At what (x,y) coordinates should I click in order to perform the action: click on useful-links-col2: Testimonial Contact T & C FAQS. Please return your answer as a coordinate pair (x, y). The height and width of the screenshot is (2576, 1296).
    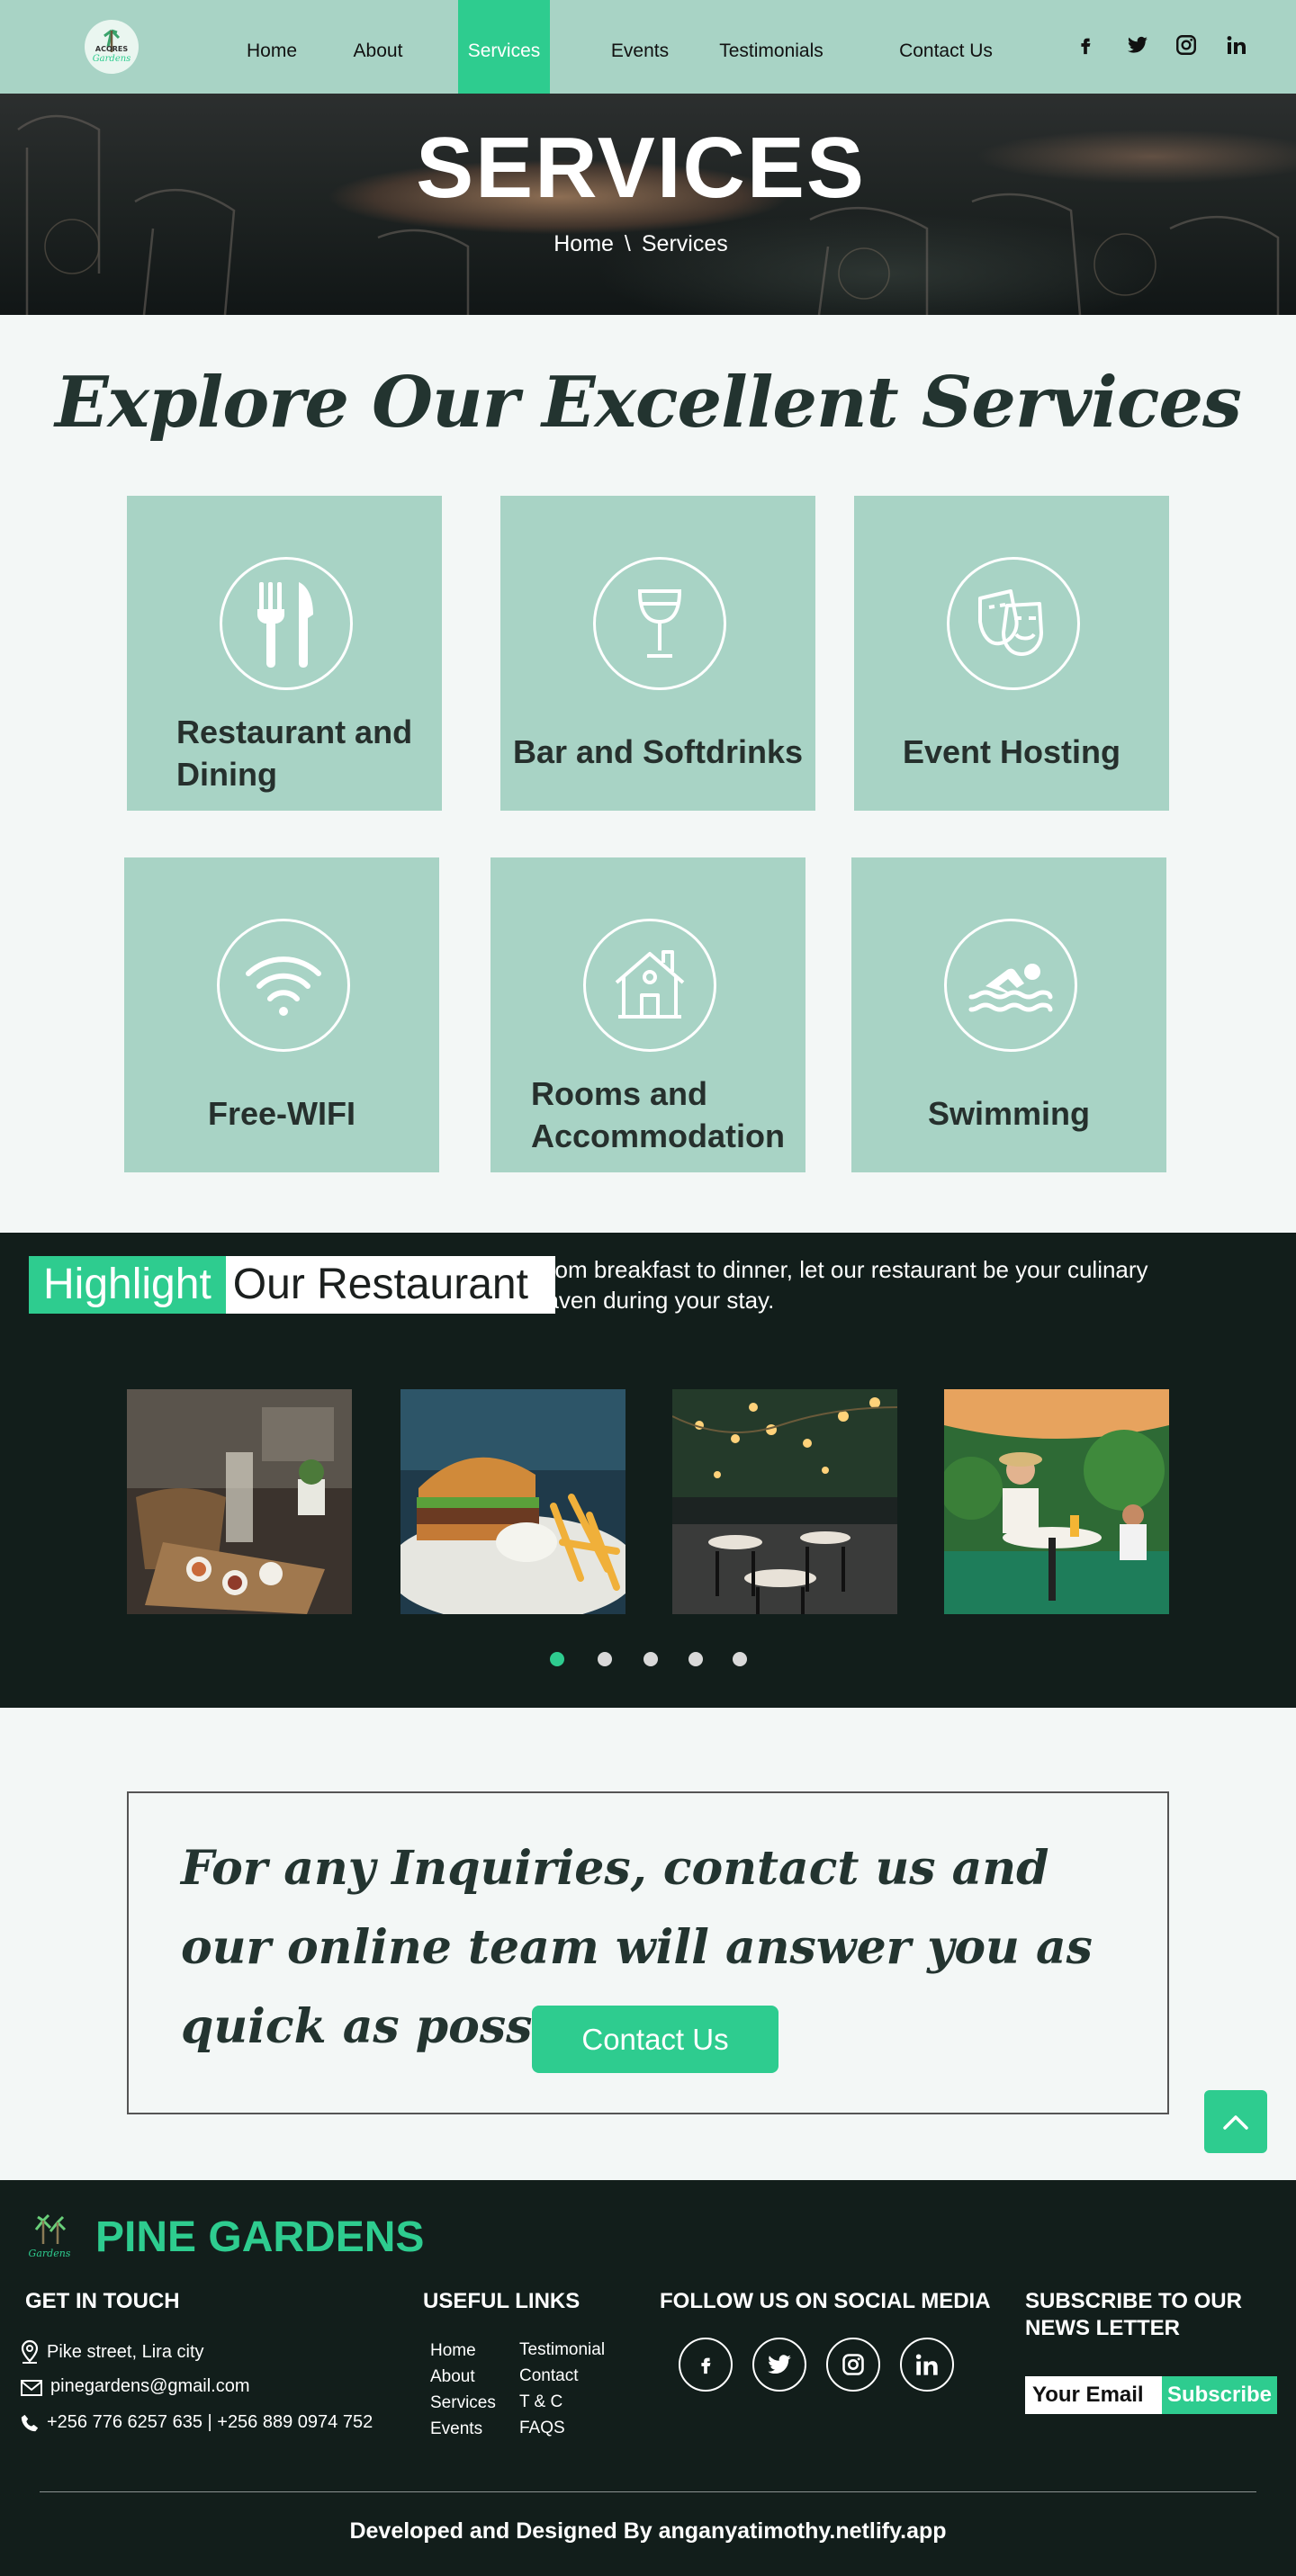
    Looking at the image, I should click on (562, 2389).